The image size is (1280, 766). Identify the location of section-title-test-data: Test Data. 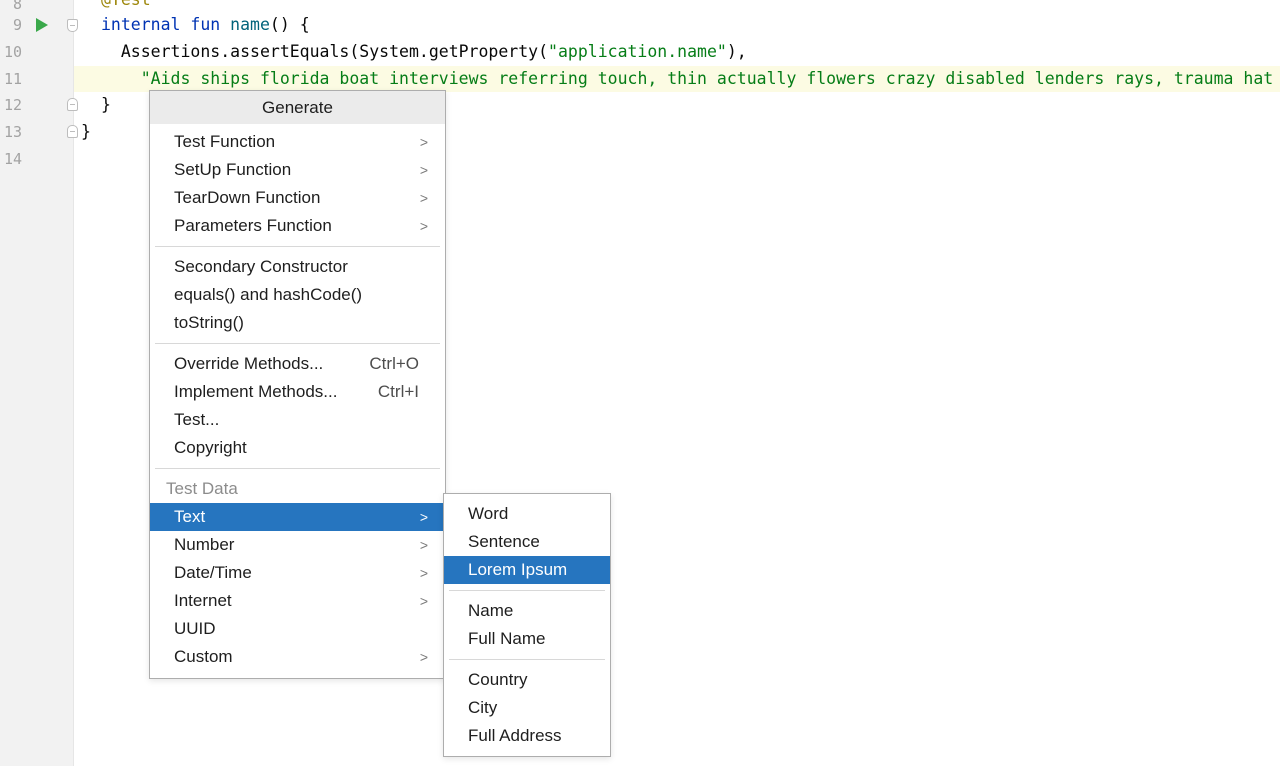
(202, 488).